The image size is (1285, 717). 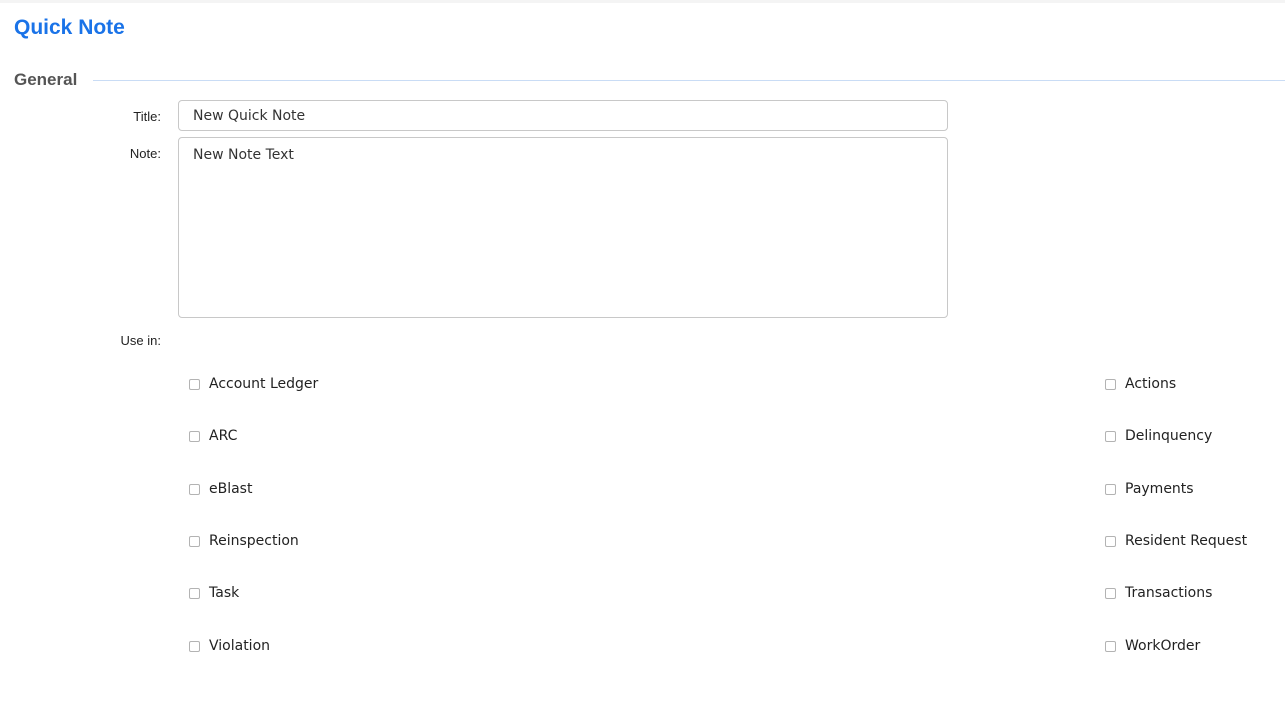 I want to click on checkbox-label: eBlast, so click(x=231, y=489).